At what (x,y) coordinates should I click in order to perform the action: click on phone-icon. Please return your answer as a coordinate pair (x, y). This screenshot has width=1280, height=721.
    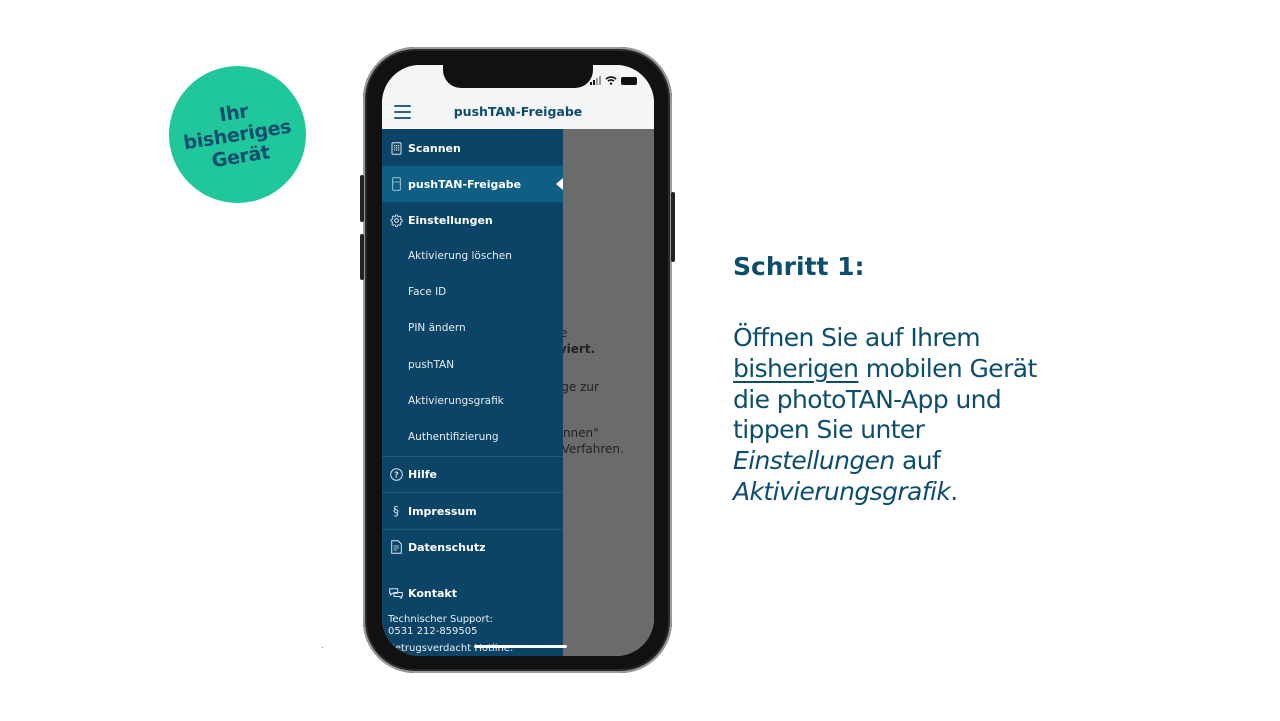
    Looking at the image, I should click on (395, 184).